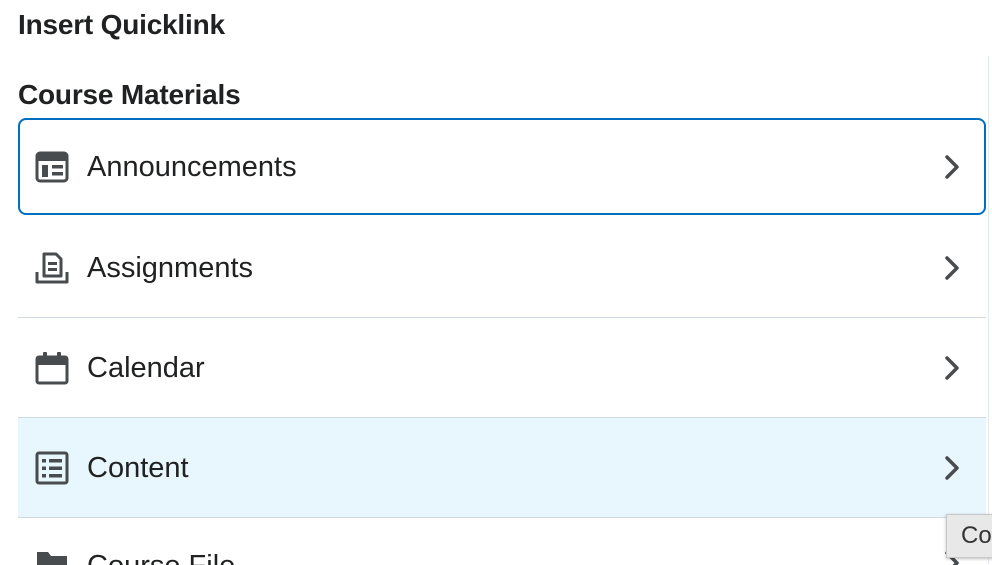 This screenshot has height=565, width=992. I want to click on list-item-label: Course File, so click(161, 556).